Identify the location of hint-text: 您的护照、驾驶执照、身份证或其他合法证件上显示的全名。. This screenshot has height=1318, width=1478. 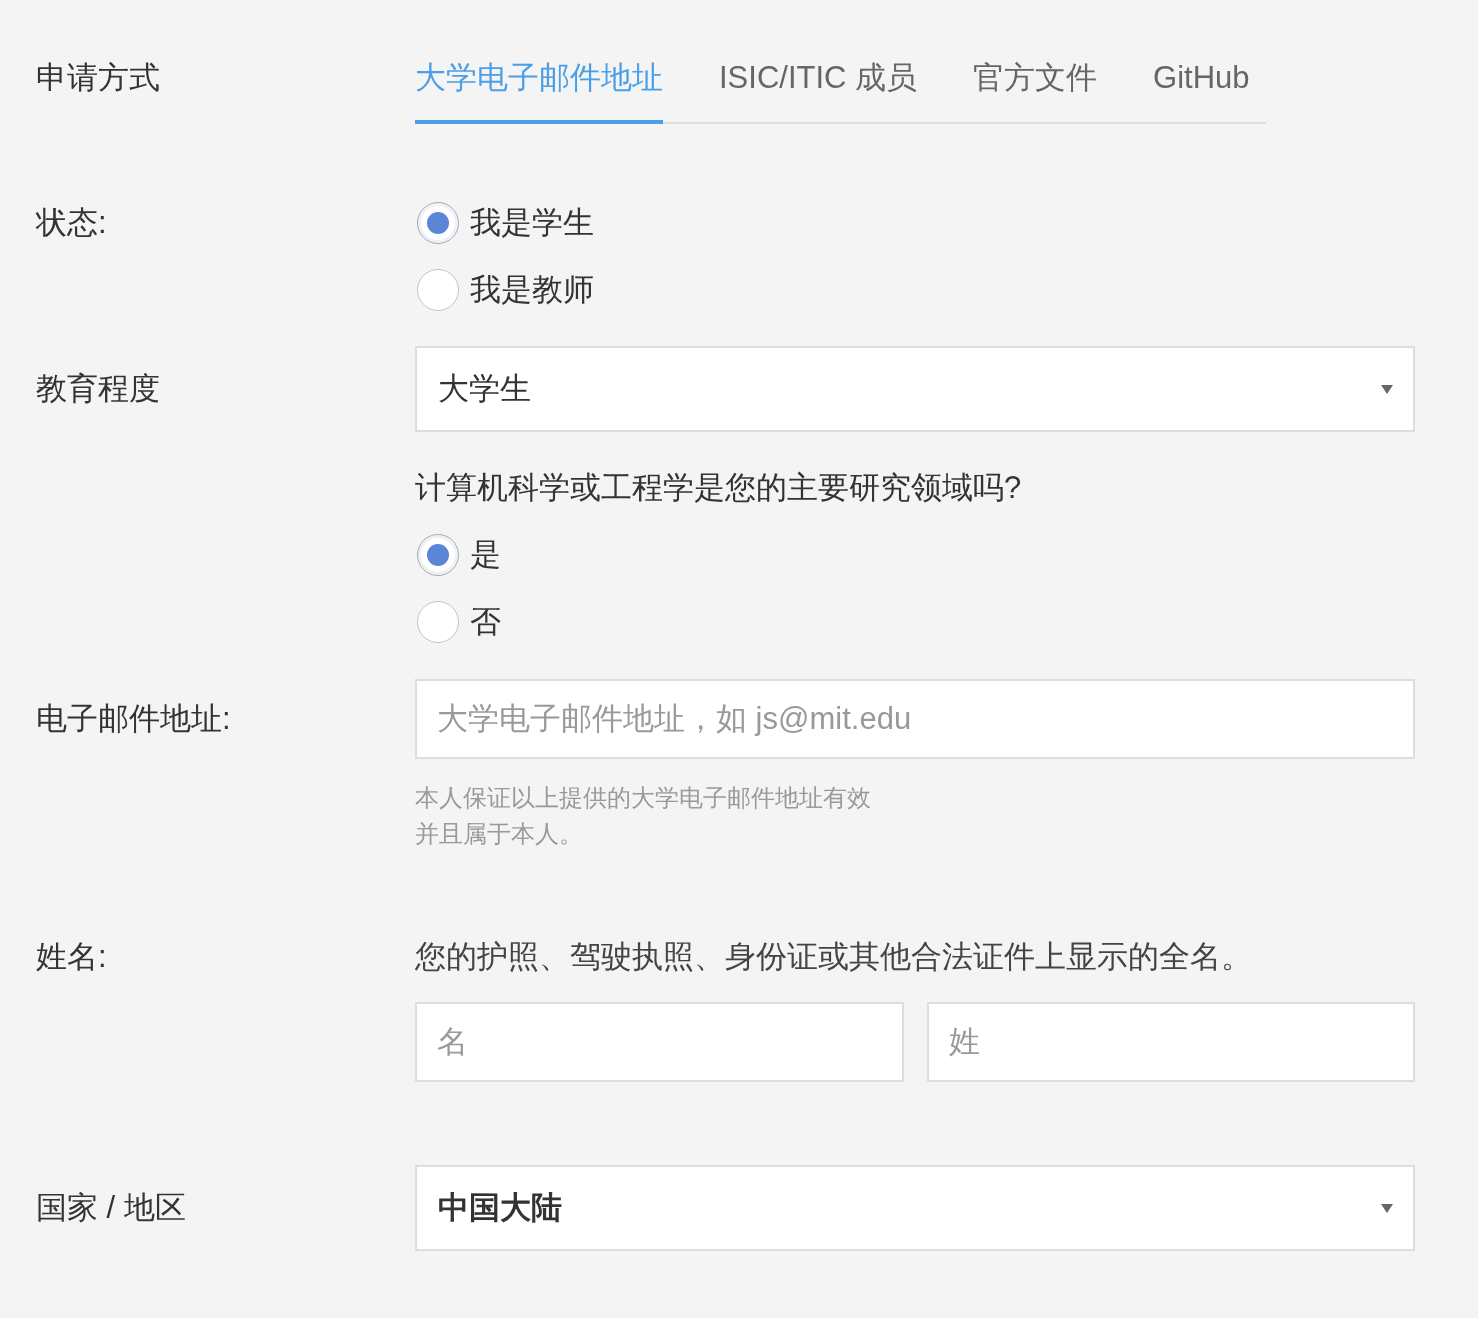
(834, 957).